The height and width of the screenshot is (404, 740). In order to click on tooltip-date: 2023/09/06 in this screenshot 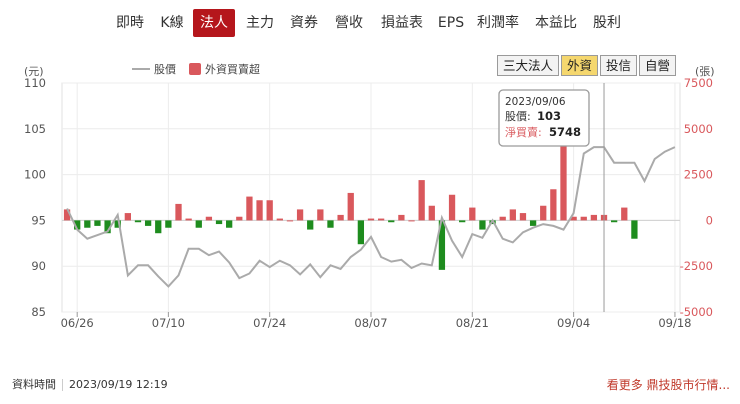, I will do `click(535, 102)`.